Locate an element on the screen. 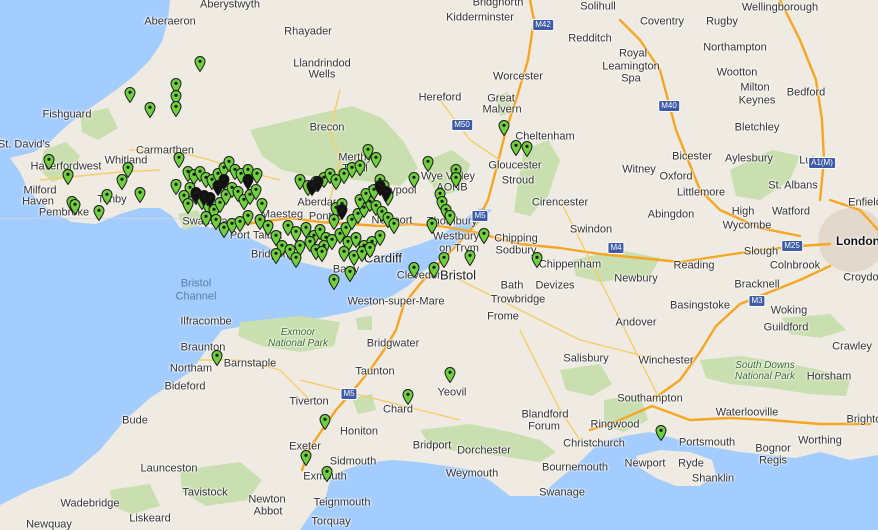 The width and height of the screenshot is (878, 530). place-label-abbot: Abbot is located at coordinates (268, 511).